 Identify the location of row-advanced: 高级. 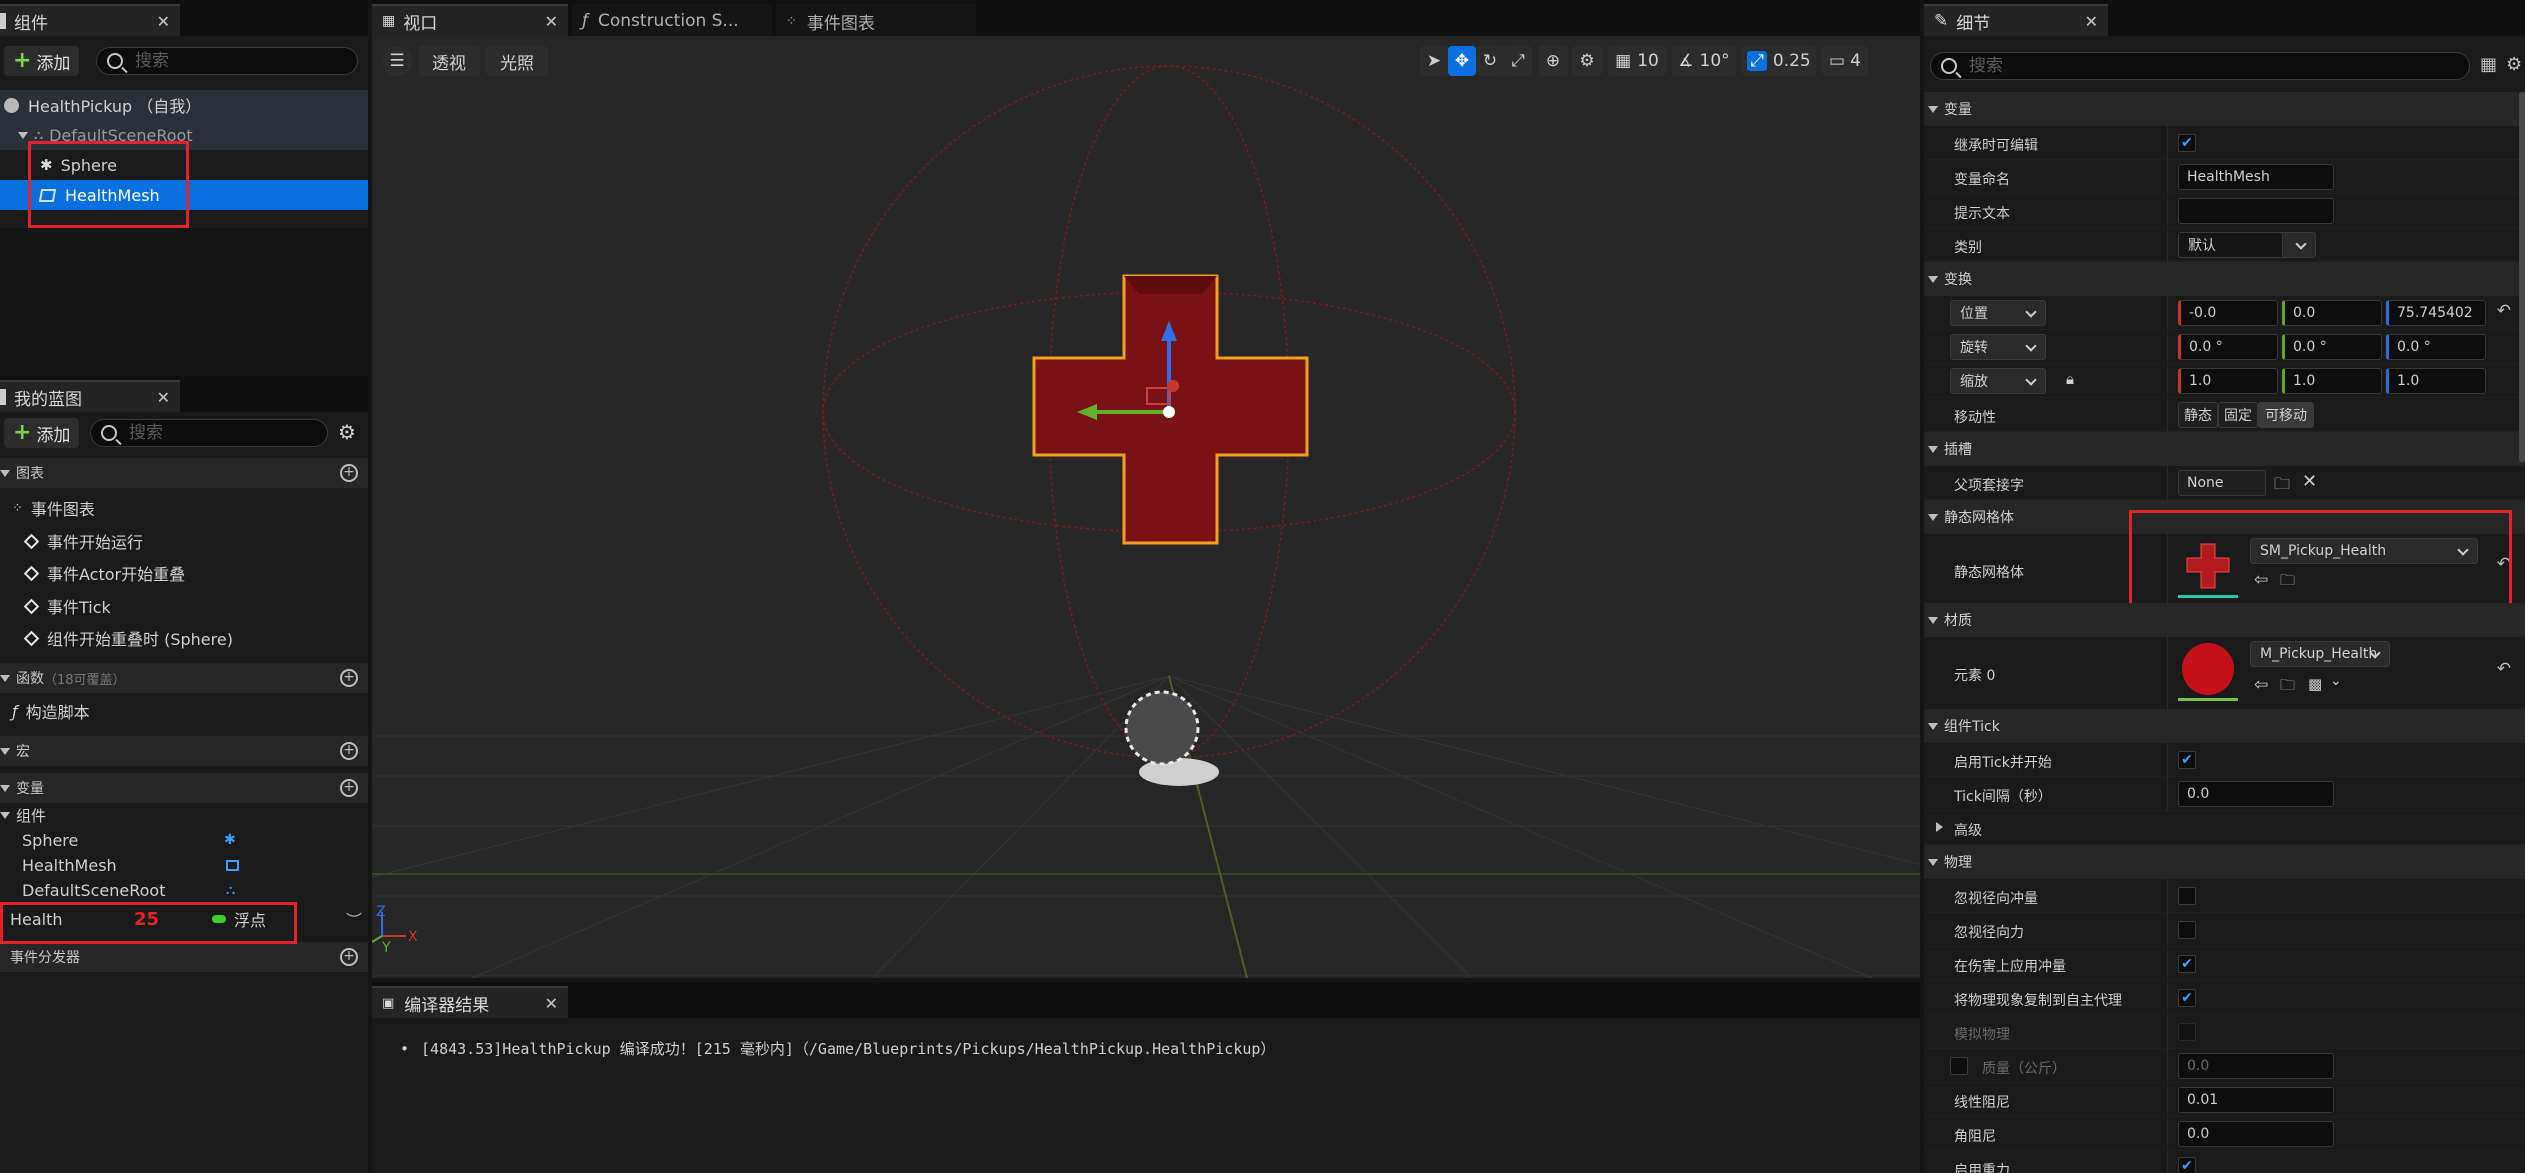
(2224, 828).